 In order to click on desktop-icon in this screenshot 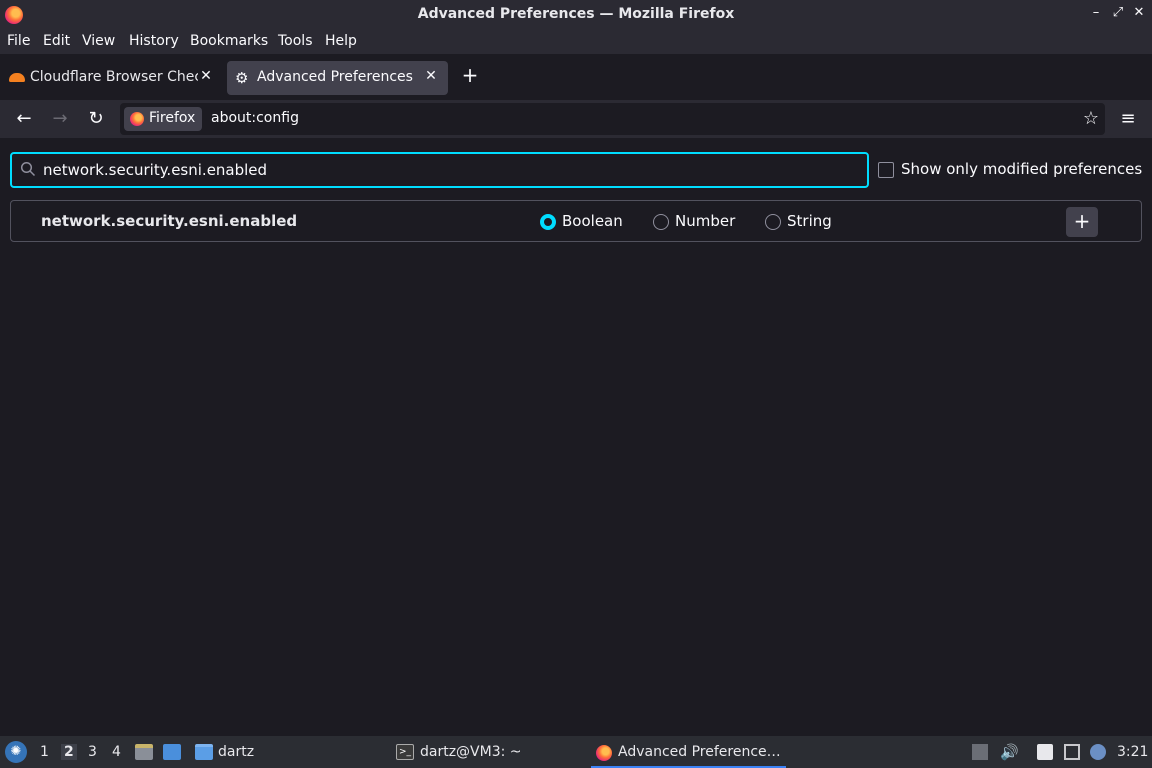, I will do `click(172, 752)`.